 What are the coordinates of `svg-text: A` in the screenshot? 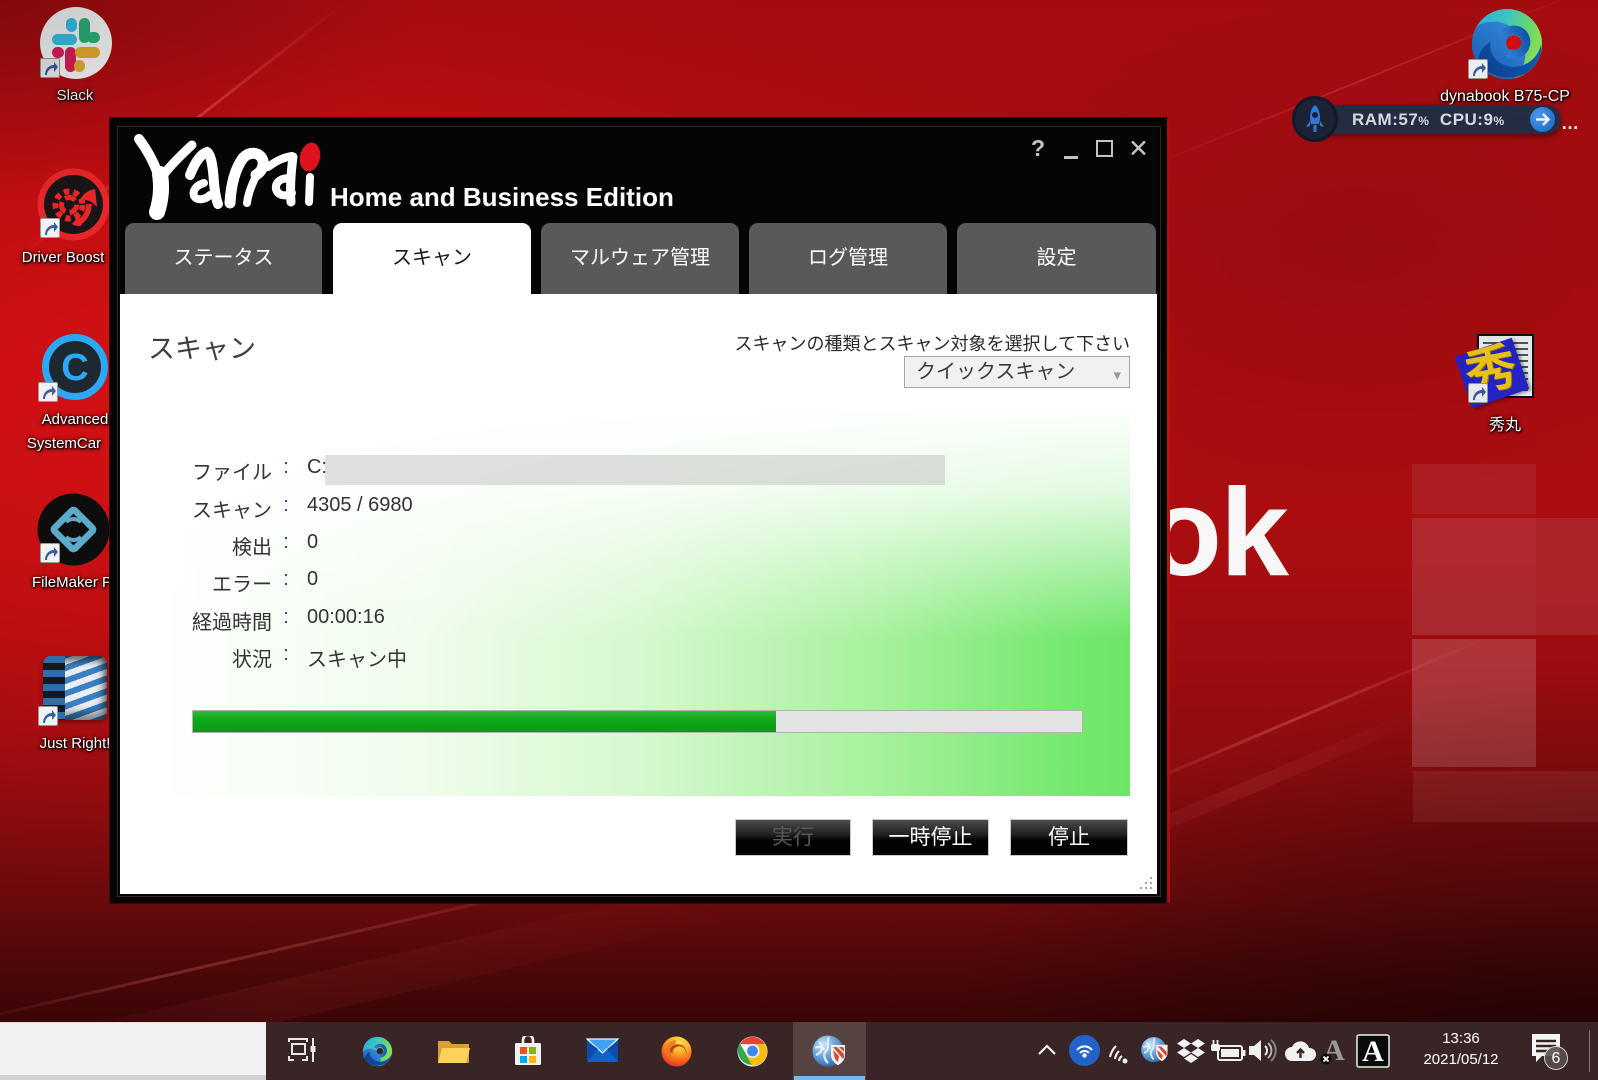 It's located at (1373, 1051).